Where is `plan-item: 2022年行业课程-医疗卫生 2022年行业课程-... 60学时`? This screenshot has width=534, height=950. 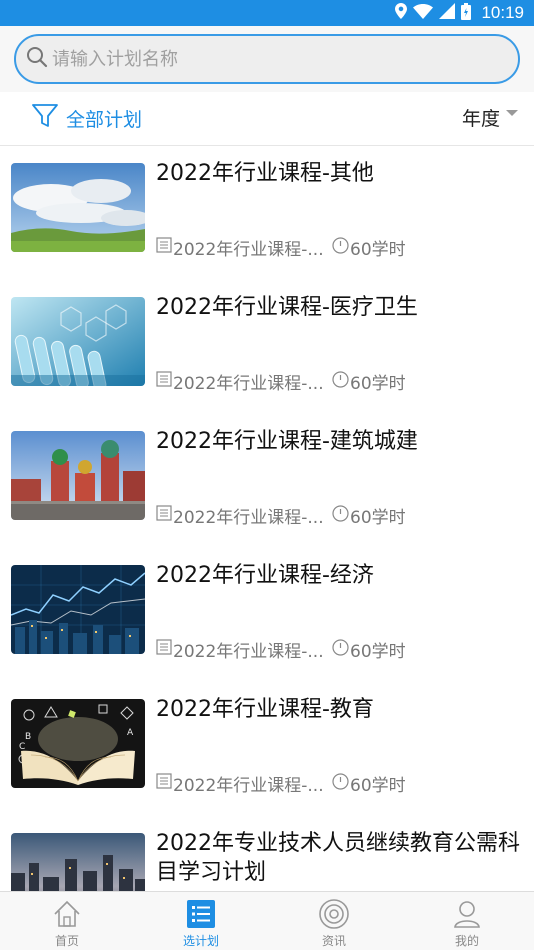
plan-item: 2022年行业课程-医疗卫生 2022年行业课程-... 60学时 is located at coordinates (267, 348).